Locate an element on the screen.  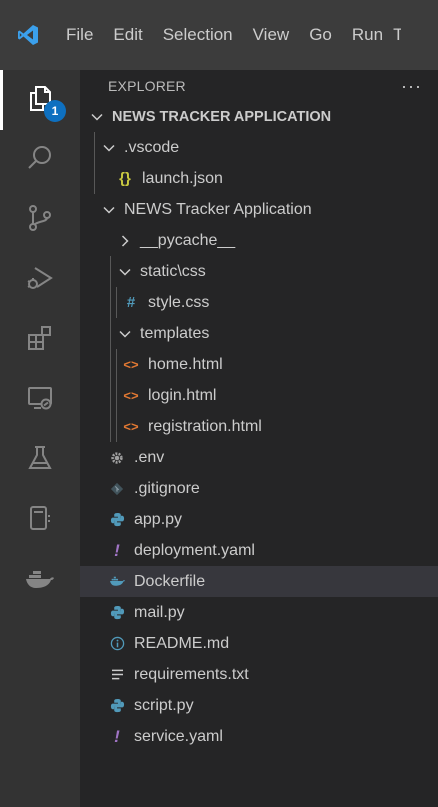
docker-activity-button is located at coordinates (40, 580).